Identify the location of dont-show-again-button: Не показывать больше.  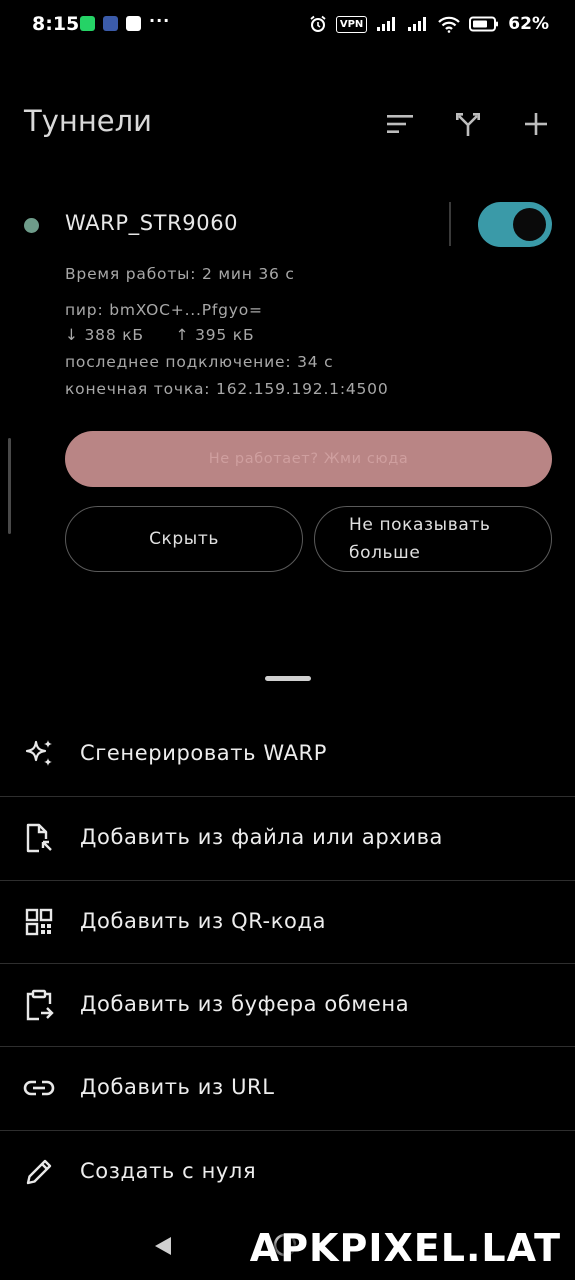
(433, 539).